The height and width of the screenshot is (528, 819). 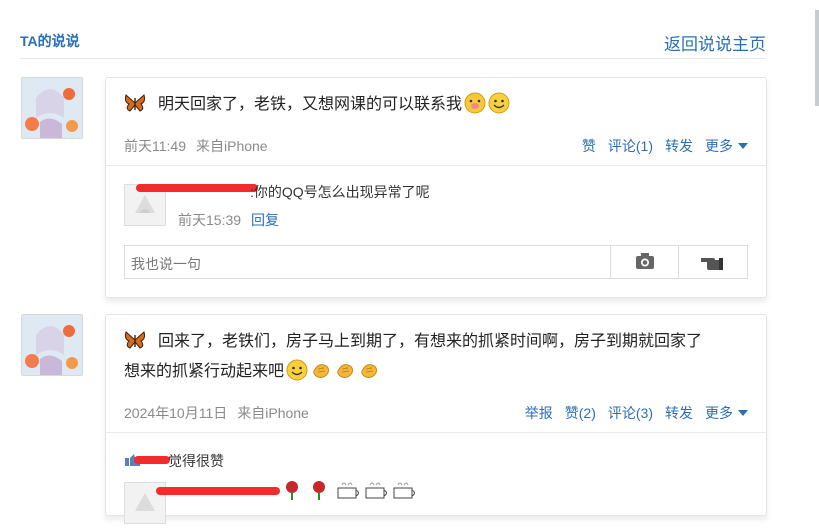 I want to click on reply-button: 回复, so click(x=265, y=220).